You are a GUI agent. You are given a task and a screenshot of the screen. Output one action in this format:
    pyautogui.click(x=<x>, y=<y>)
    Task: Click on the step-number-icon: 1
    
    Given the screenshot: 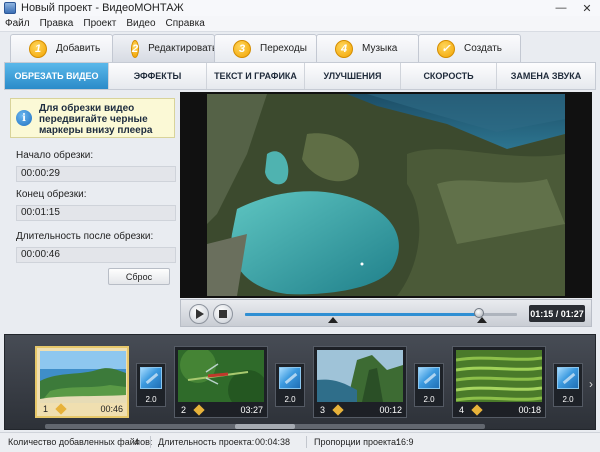 What is the action you would take?
    pyautogui.click(x=38, y=48)
    